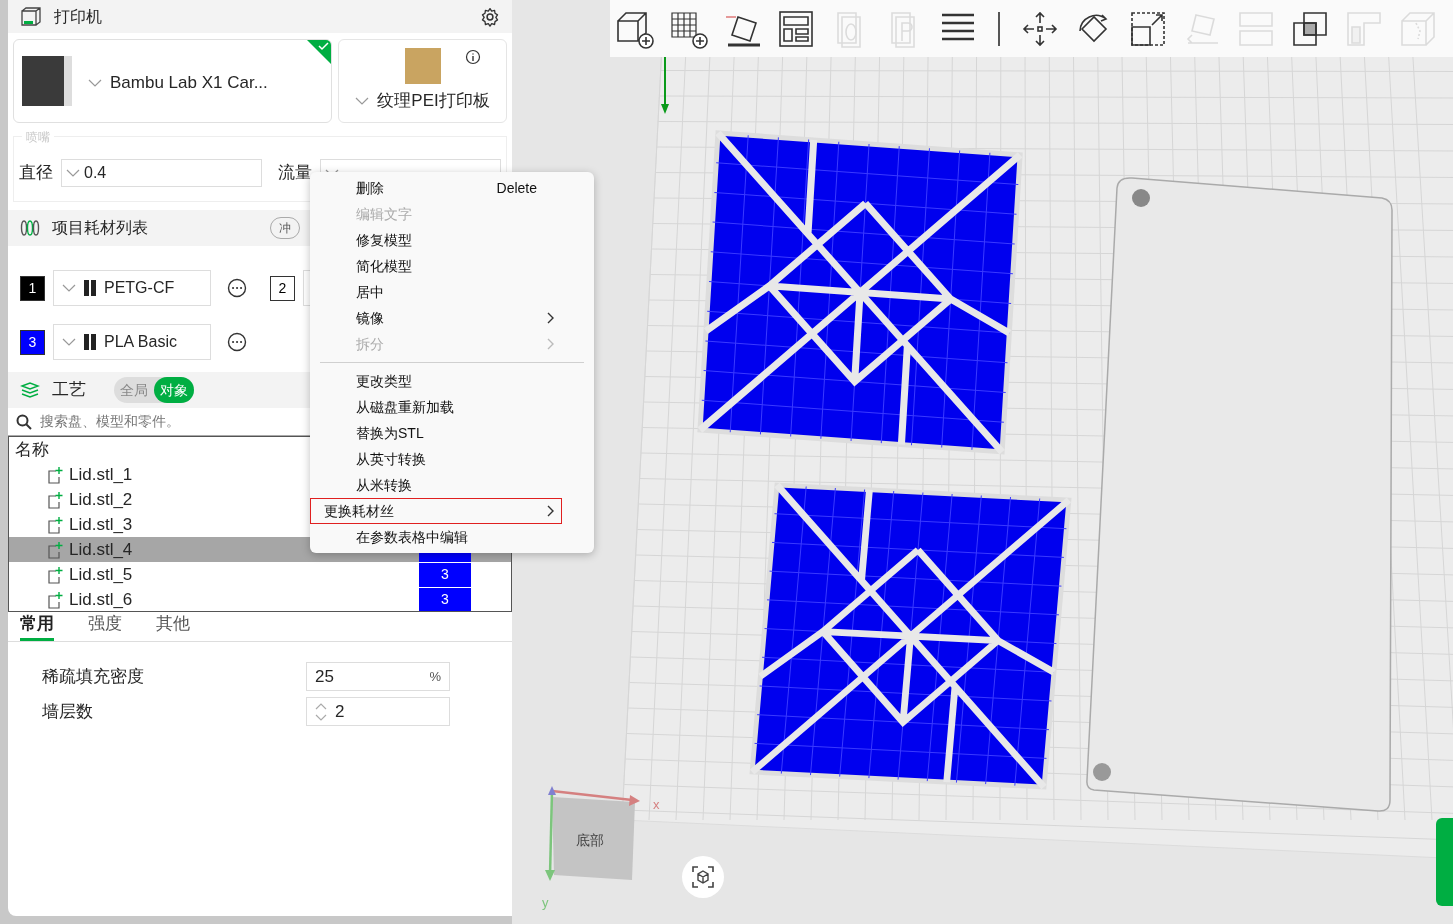 The width and height of the screenshot is (1453, 924). What do you see at coordinates (295, 173) in the screenshot?
I see `field-label: 流量` at bounding box center [295, 173].